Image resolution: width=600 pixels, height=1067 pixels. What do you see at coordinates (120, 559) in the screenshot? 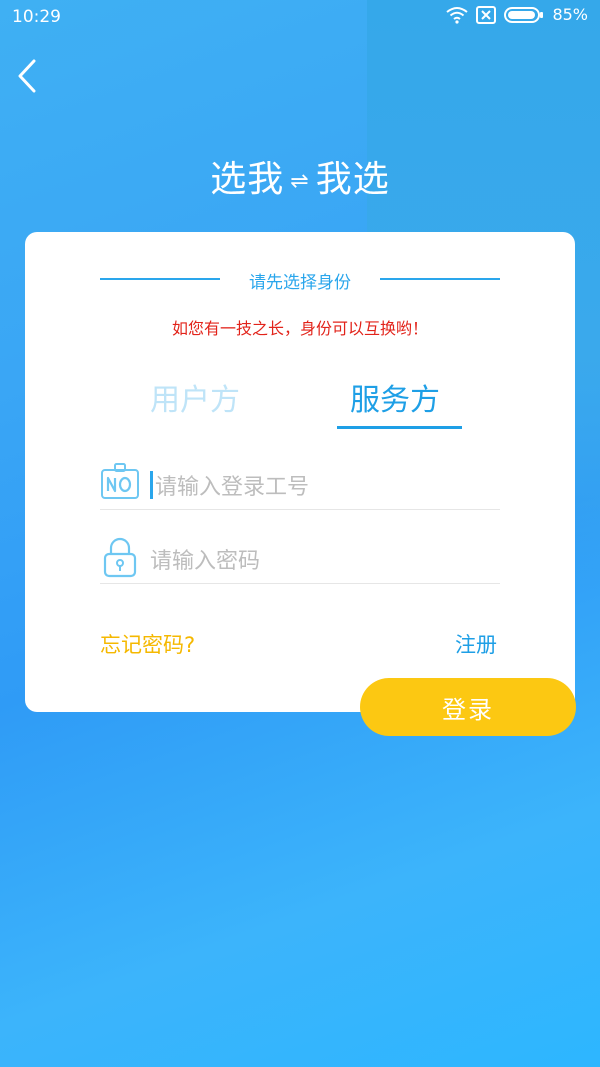
I see `lock-icon` at bounding box center [120, 559].